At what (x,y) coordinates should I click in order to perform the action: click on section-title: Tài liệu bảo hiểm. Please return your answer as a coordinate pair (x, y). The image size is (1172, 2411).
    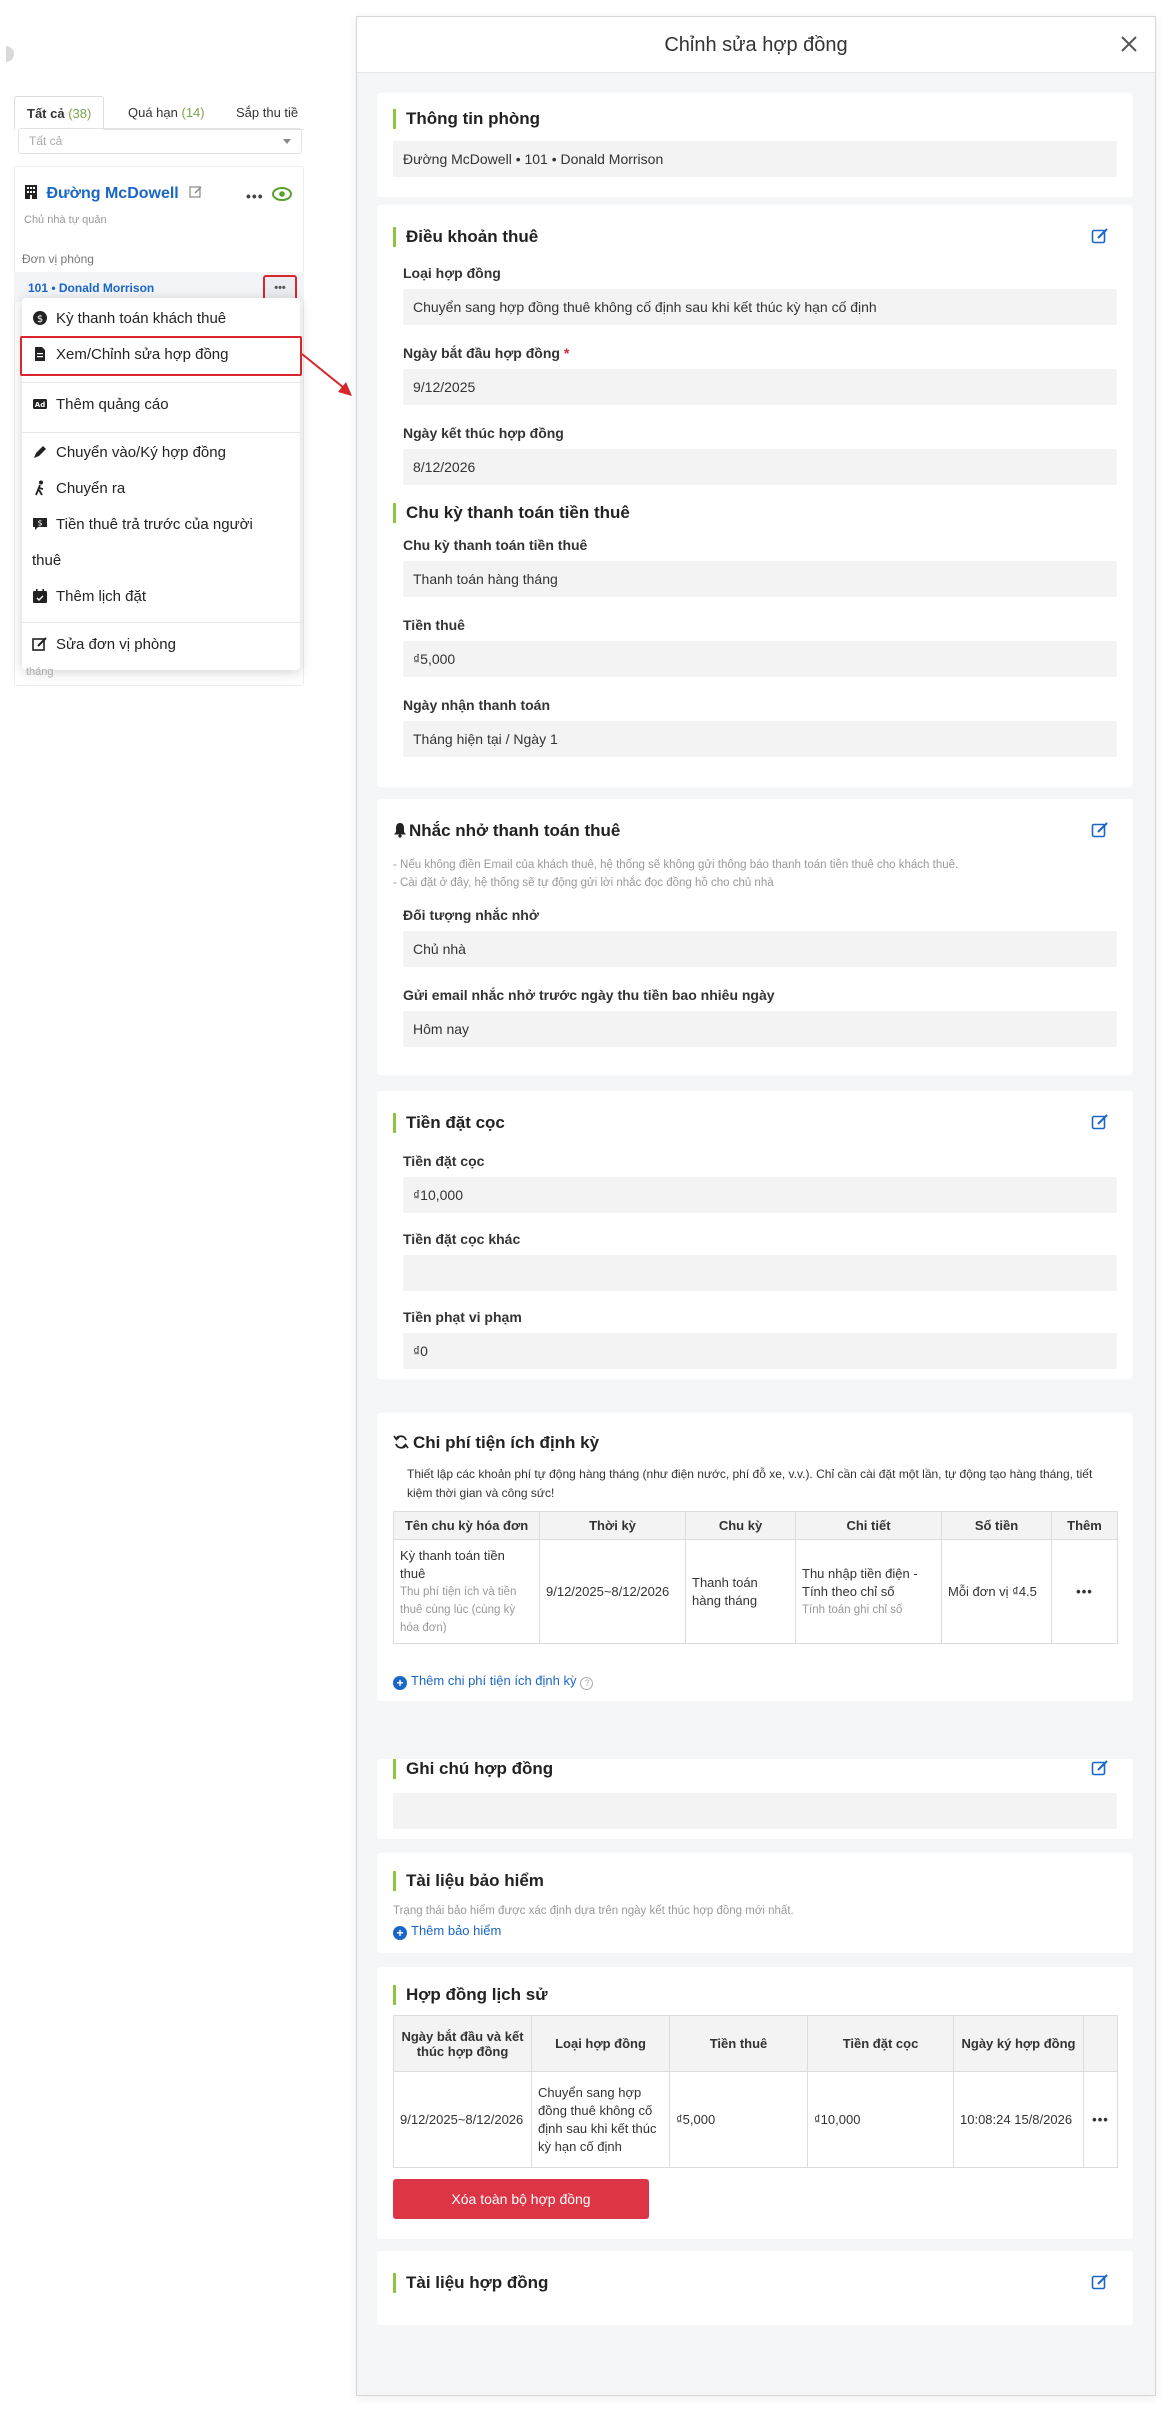
    Looking at the image, I should click on (468, 1881).